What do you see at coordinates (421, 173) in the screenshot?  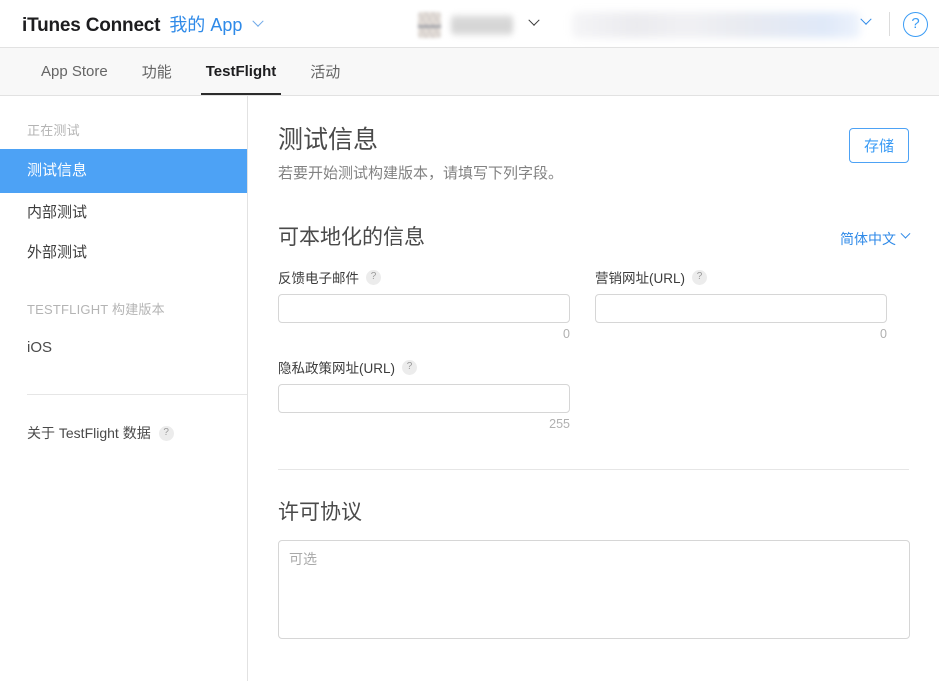 I see `page-subtitle: 若要开始测试构建版本，请填写下列字段。` at bounding box center [421, 173].